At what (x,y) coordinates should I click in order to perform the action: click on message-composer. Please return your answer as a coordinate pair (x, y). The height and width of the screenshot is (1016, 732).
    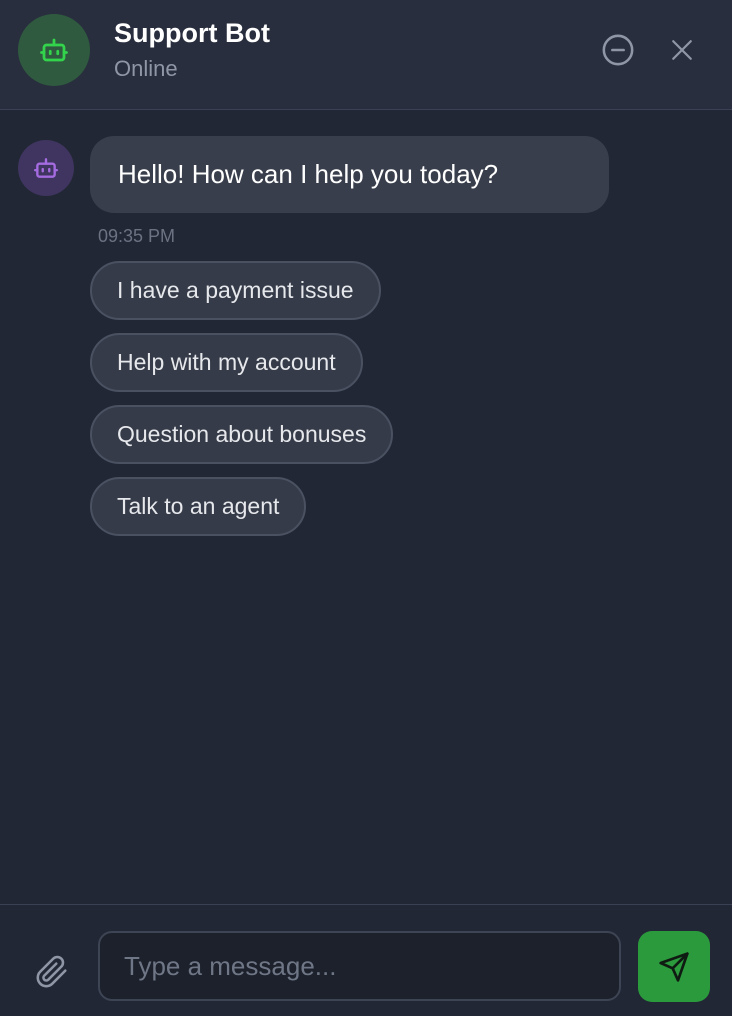
    Looking at the image, I should click on (366, 960).